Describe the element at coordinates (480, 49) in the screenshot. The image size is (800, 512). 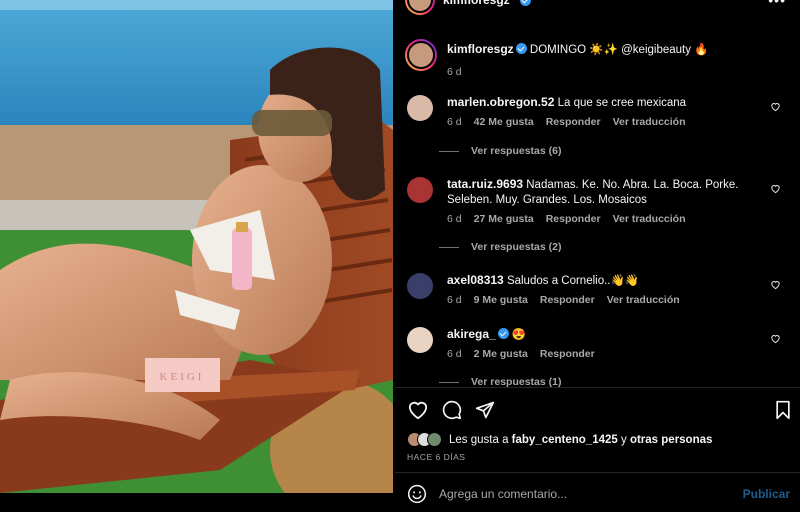
I see `caption-username: kimfloresgz` at that location.